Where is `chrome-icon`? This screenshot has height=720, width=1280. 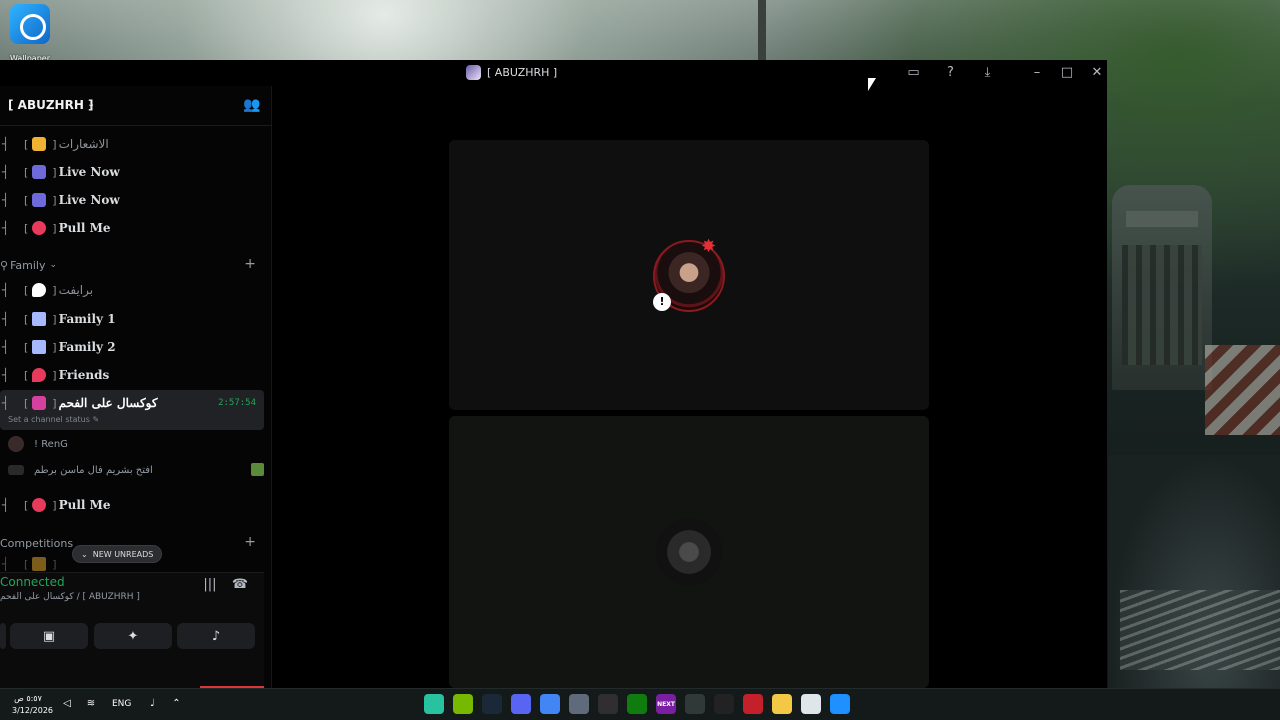
chrome-icon is located at coordinates (550, 704).